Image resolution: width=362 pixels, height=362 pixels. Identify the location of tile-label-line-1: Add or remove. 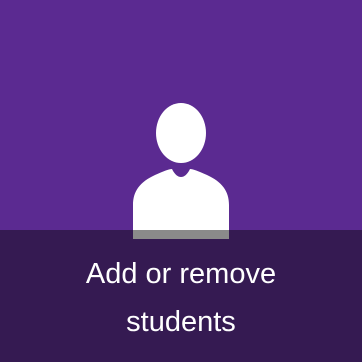
(181, 274).